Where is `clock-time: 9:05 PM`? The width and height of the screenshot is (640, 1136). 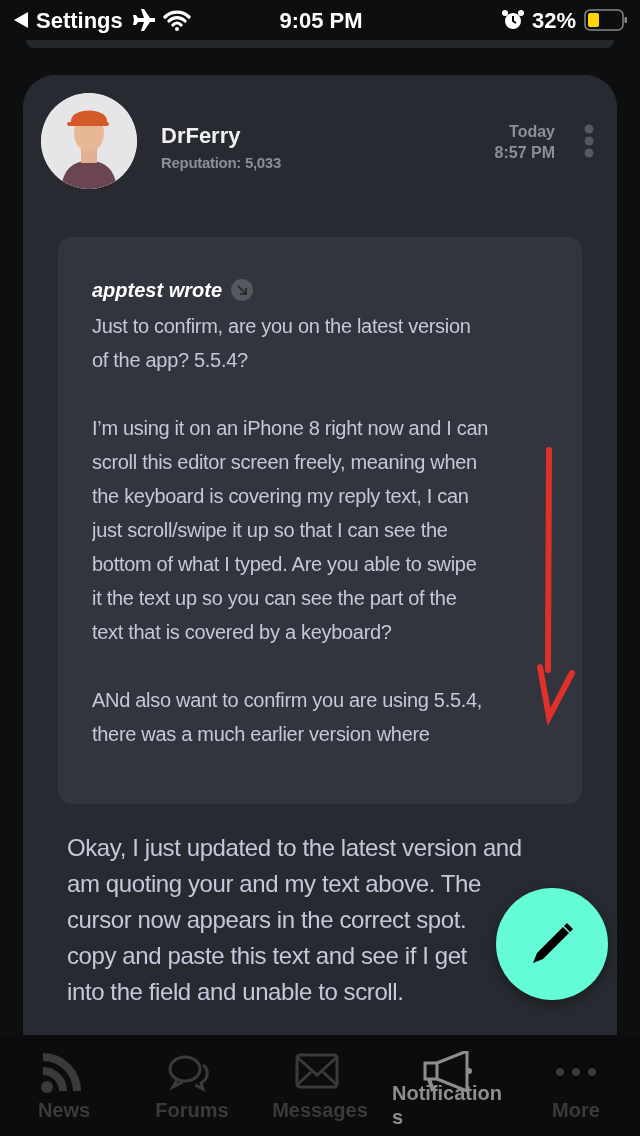 clock-time: 9:05 PM is located at coordinates (321, 20).